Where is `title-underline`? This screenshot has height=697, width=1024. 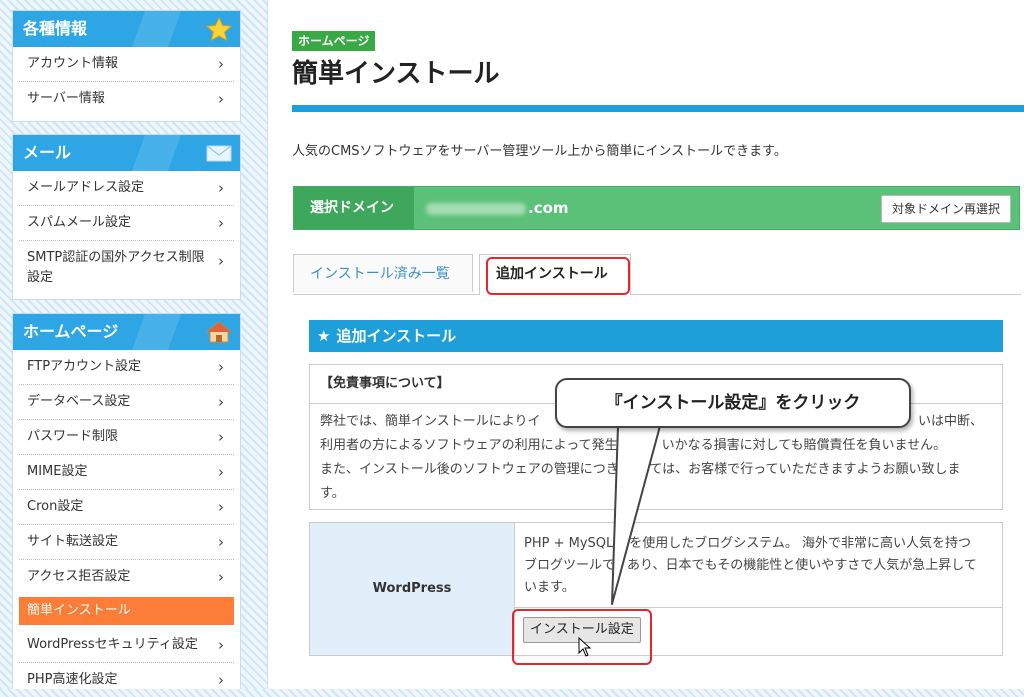
title-underline is located at coordinates (658, 108).